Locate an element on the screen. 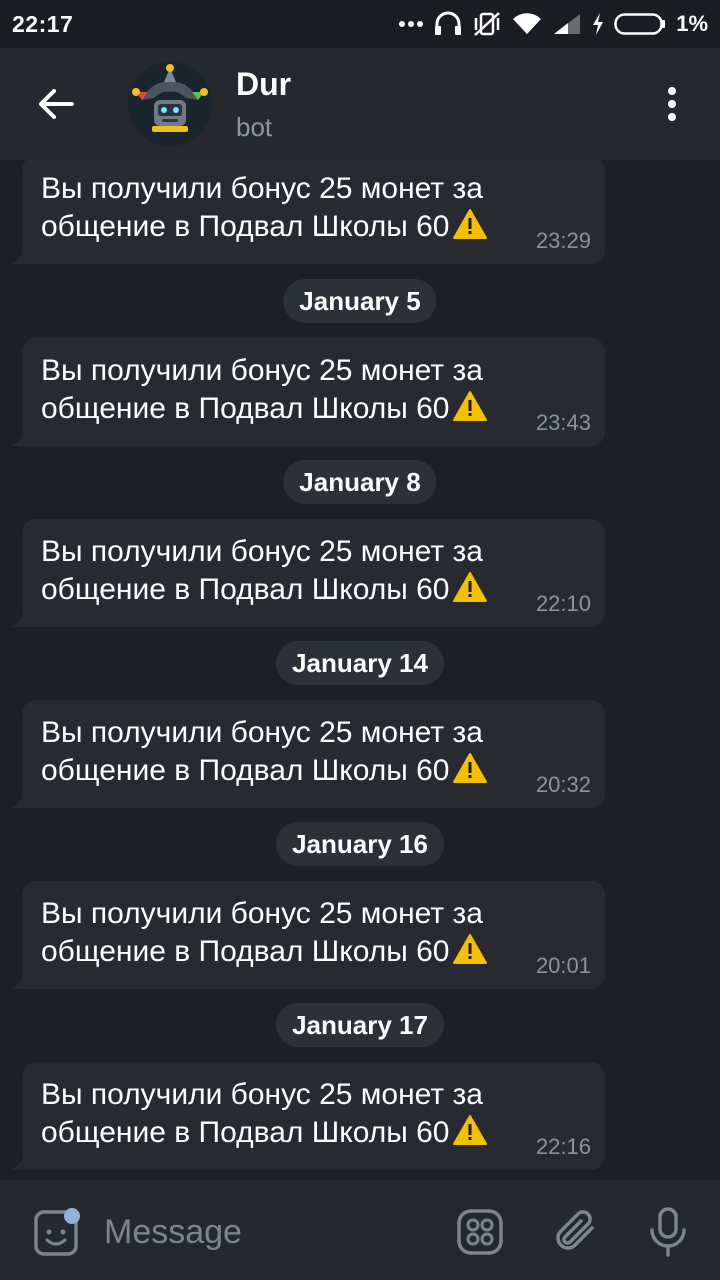 The image size is (720, 1280). vibrate-off-icon is located at coordinates (487, 24).